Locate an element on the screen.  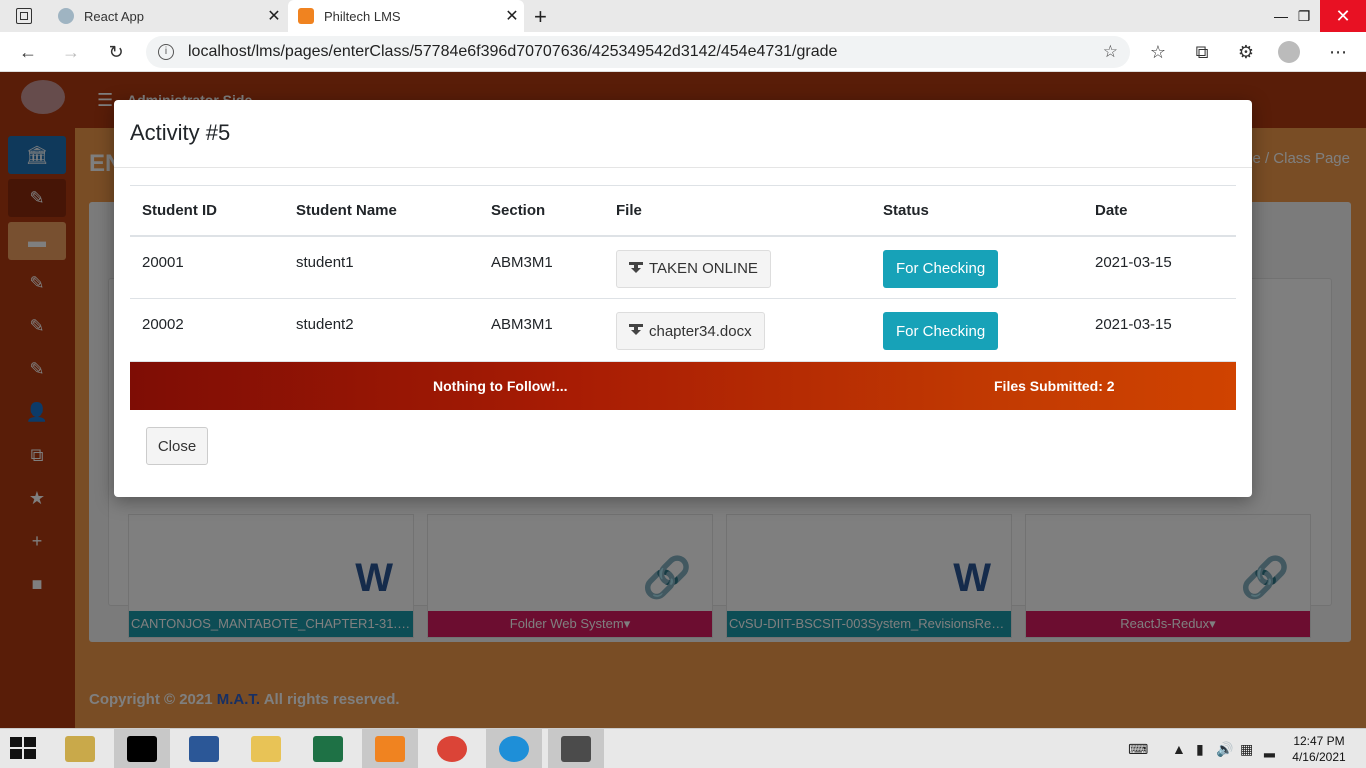
column-header: Date is located at coordinates (1159, 211).